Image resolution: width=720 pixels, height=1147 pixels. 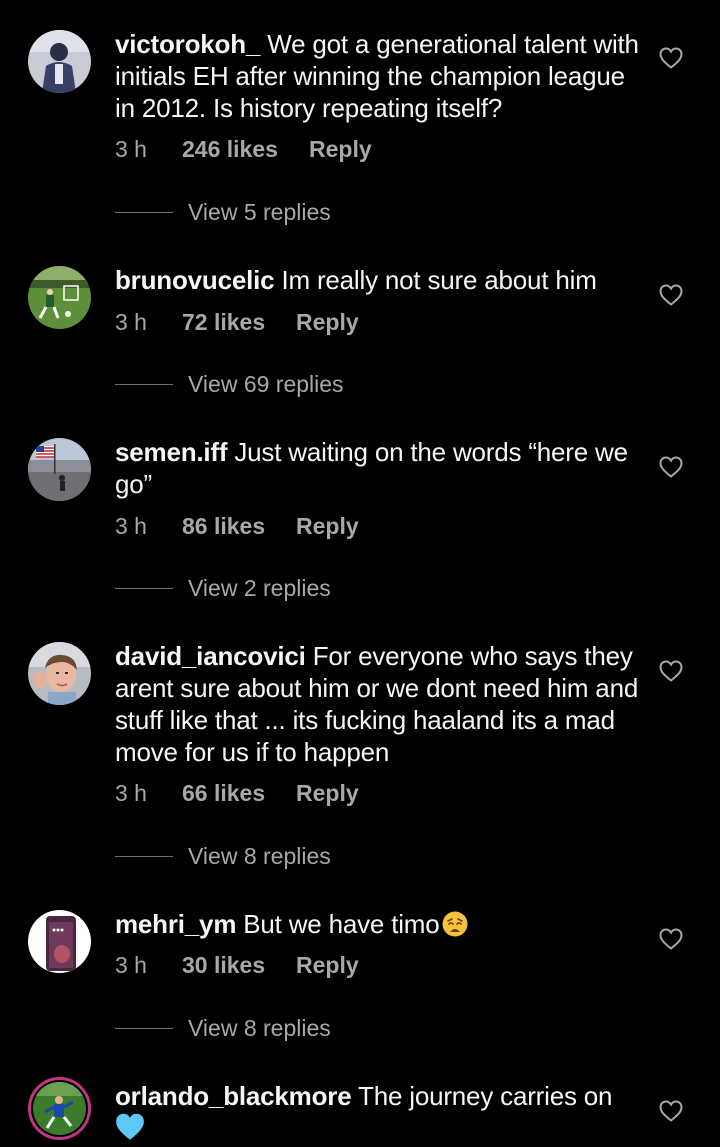 What do you see at coordinates (223, 322) in the screenshot?
I see `comment-likes: 72 likes` at bounding box center [223, 322].